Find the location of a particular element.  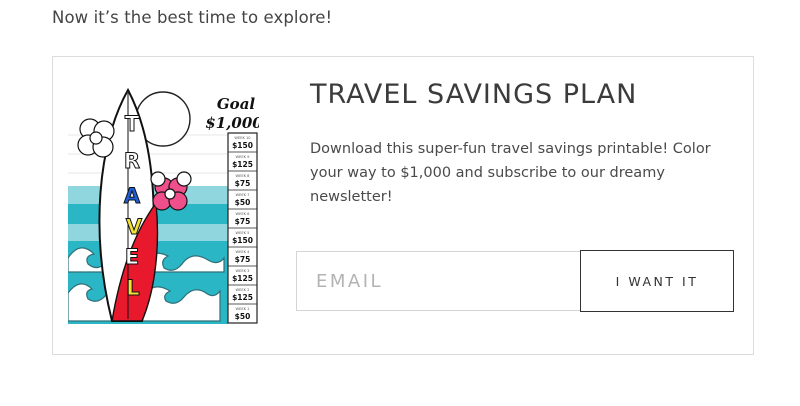

poster-week-label: WEEK 5 is located at coordinates (243, 233).